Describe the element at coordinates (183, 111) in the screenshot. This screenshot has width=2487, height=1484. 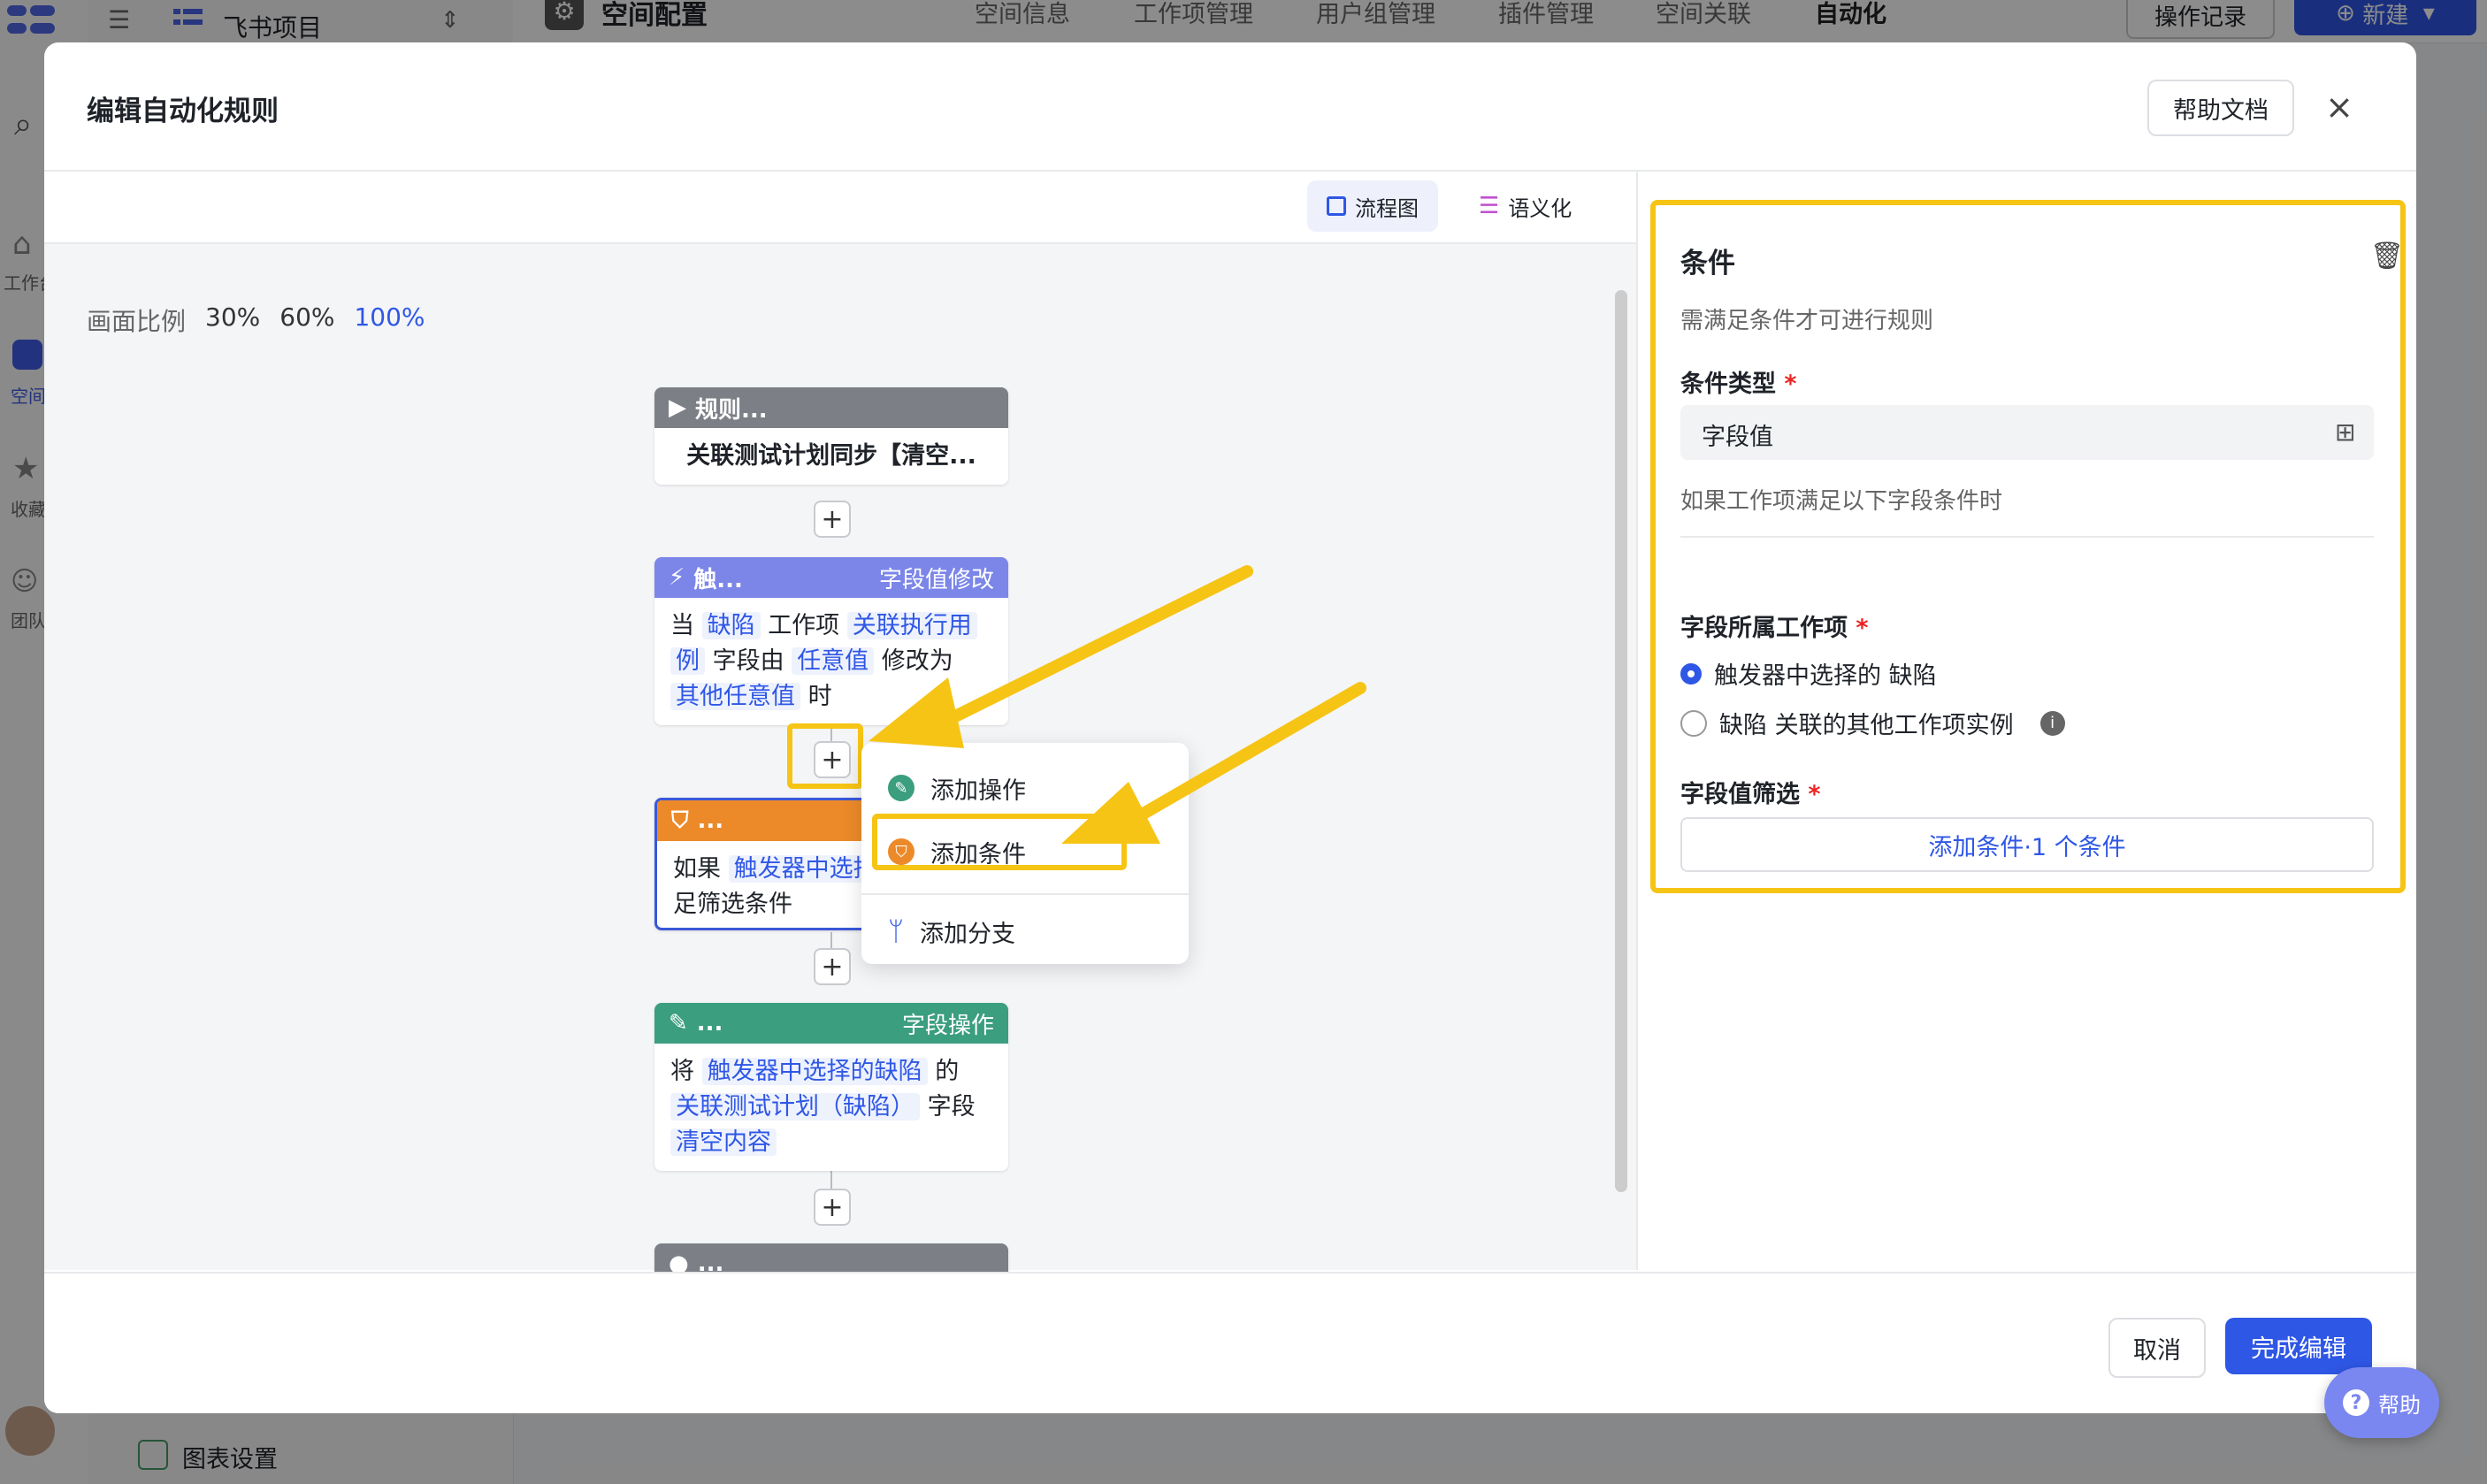
I see `modal-title: 编辑自动化规则` at that location.